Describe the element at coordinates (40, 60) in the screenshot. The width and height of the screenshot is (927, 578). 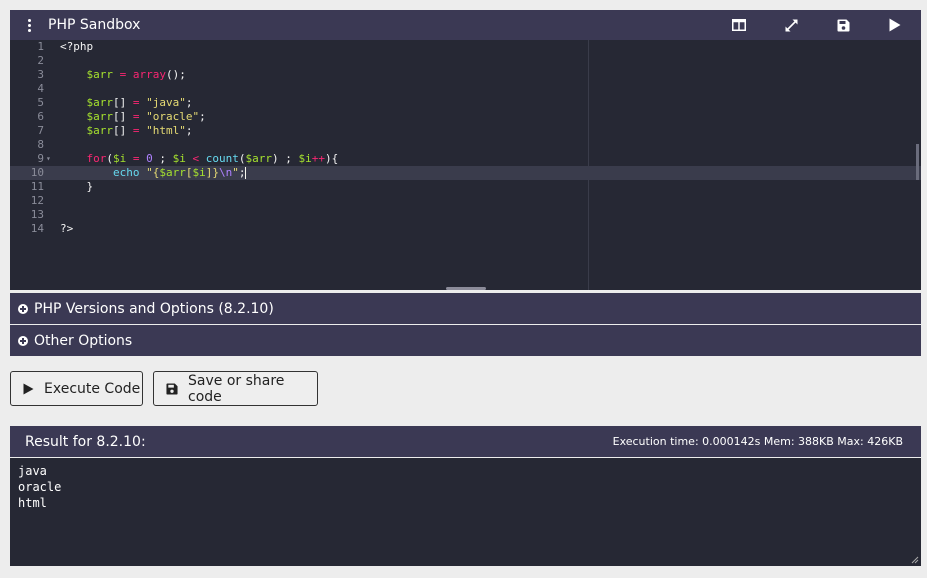
I see `line-number: 2` at that location.